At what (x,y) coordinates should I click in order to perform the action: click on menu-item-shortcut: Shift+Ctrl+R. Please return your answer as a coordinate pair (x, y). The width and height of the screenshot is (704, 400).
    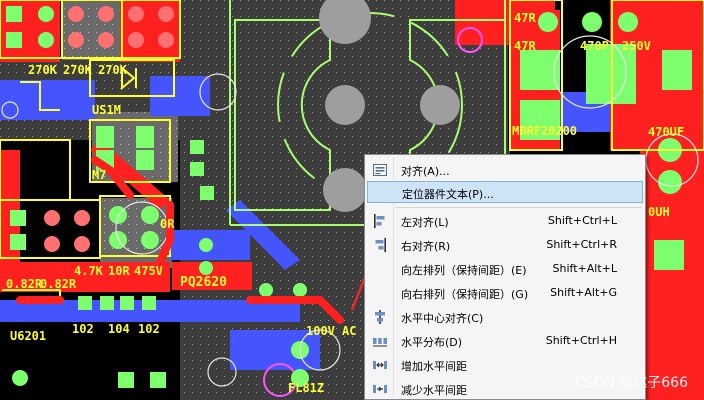
    Looking at the image, I should click on (581, 244).